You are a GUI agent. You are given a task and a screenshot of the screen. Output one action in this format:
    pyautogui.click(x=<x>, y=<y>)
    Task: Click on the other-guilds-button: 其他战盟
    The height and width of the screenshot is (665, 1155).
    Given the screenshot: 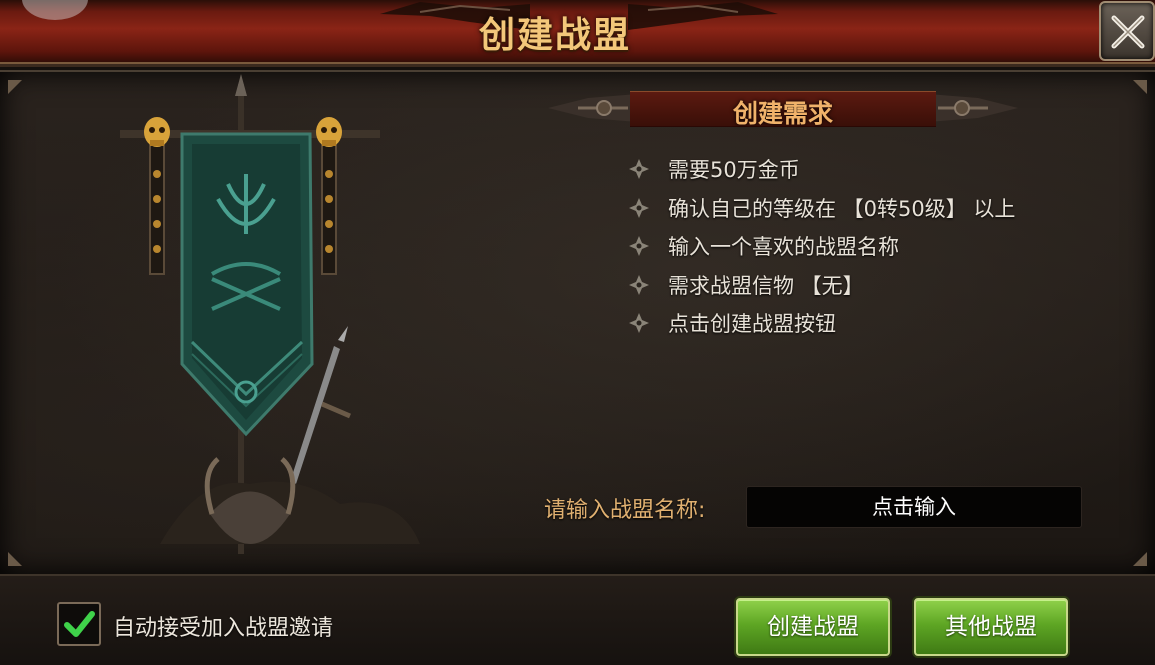 What is the action you would take?
    pyautogui.click(x=991, y=627)
    